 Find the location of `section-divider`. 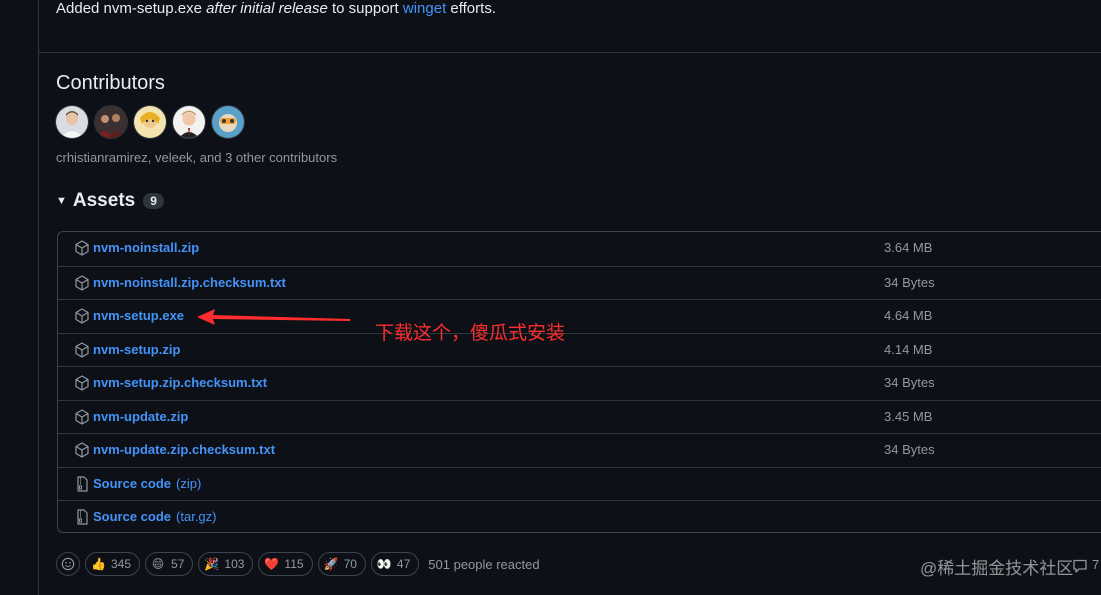

section-divider is located at coordinates (570, 52).